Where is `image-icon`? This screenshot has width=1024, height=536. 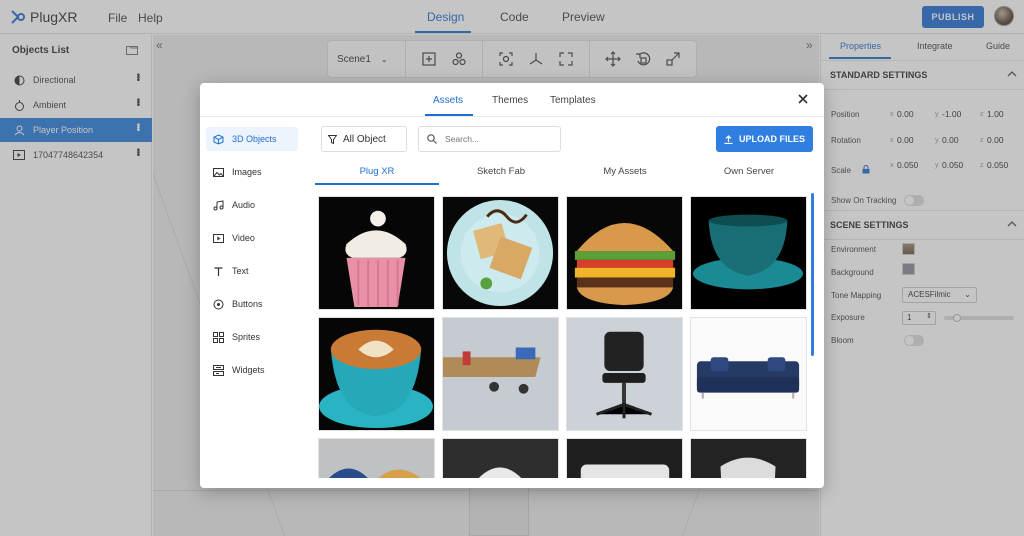 image-icon is located at coordinates (218, 172).